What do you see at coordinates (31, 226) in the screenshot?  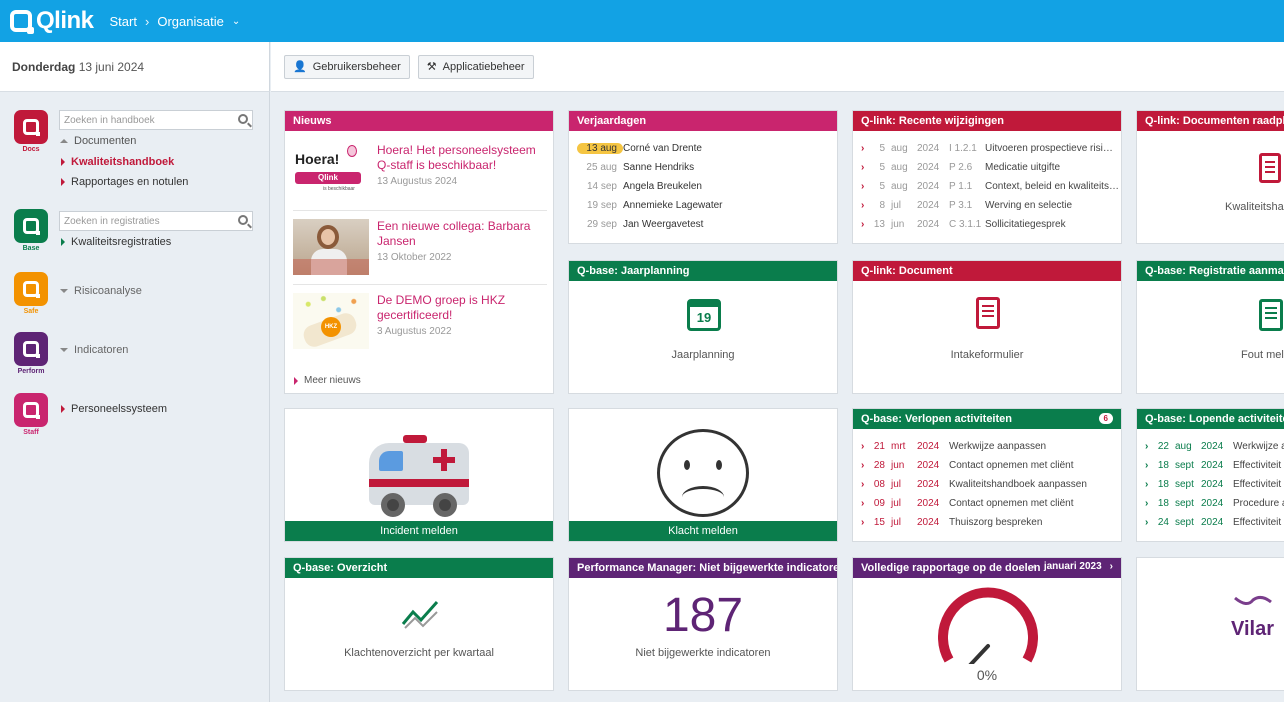 I see `base-module-icon` at bounding box center [31, 226].